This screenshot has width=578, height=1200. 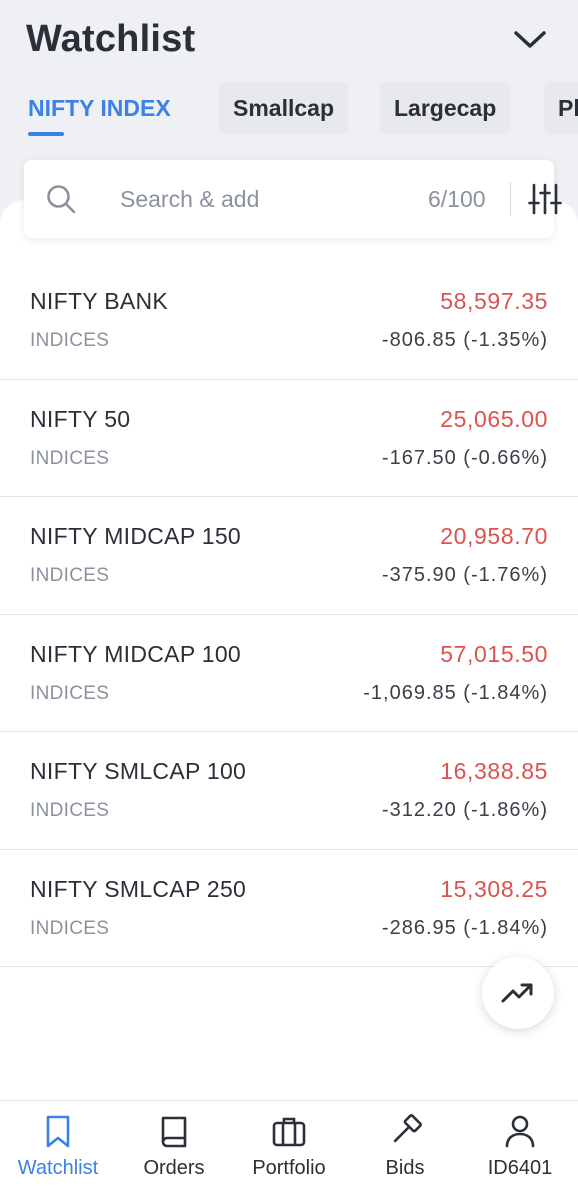 What do you see at coordinates (520, 1150) in the screenshot?
I see `nav-profile: ID6401` at bounding box center [520, 1150].